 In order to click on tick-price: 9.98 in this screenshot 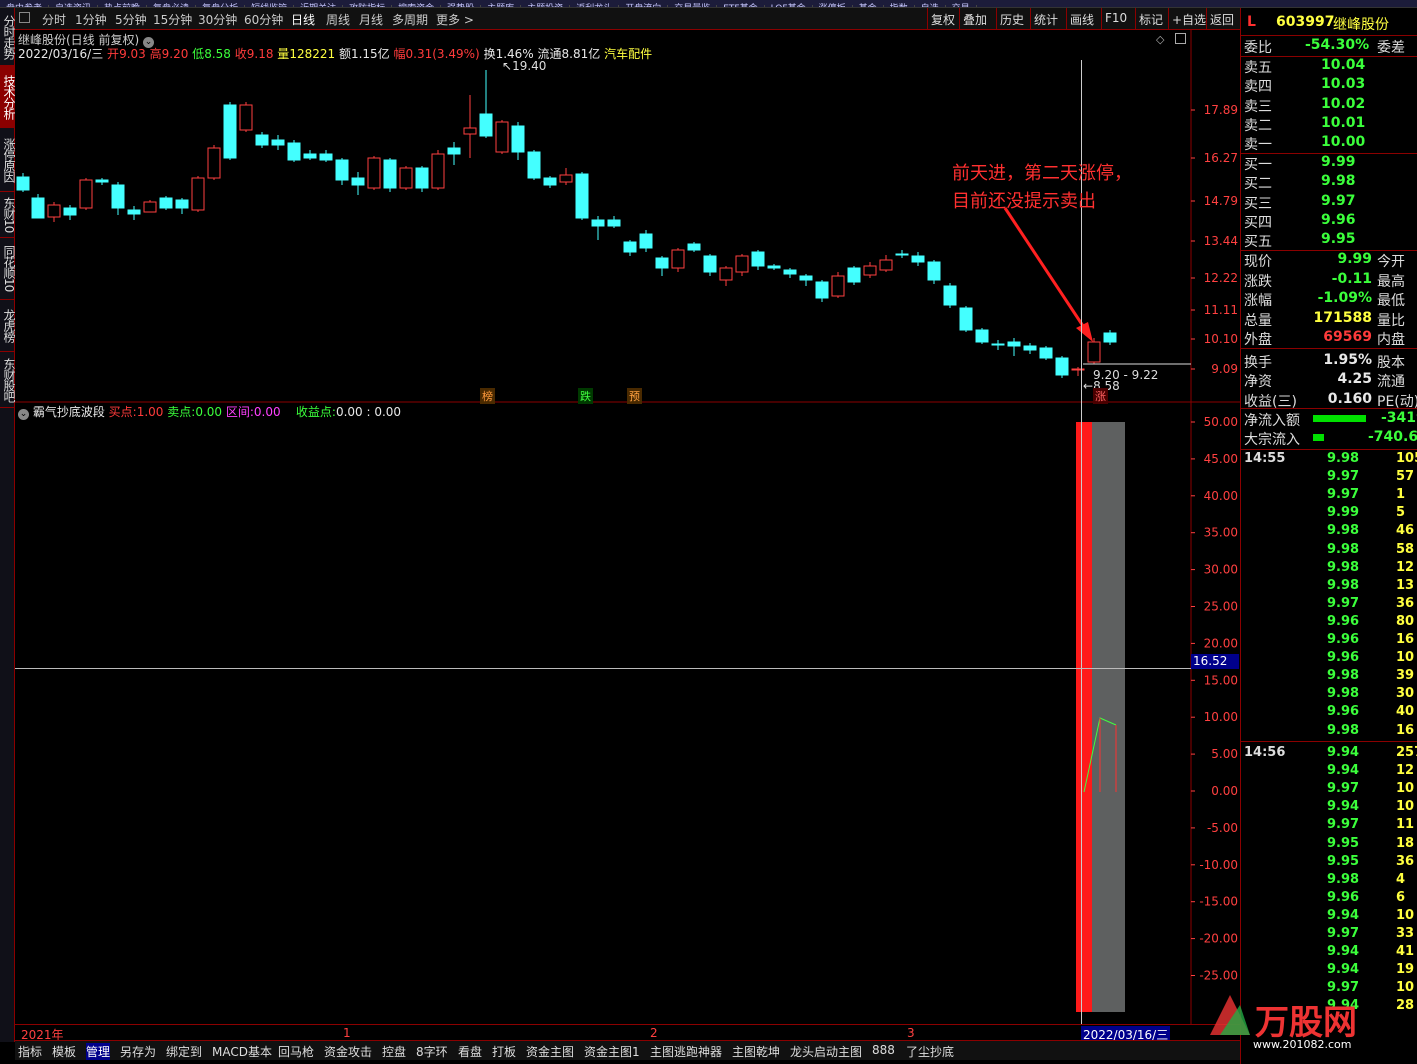, I will do `click(1343, 879)`.